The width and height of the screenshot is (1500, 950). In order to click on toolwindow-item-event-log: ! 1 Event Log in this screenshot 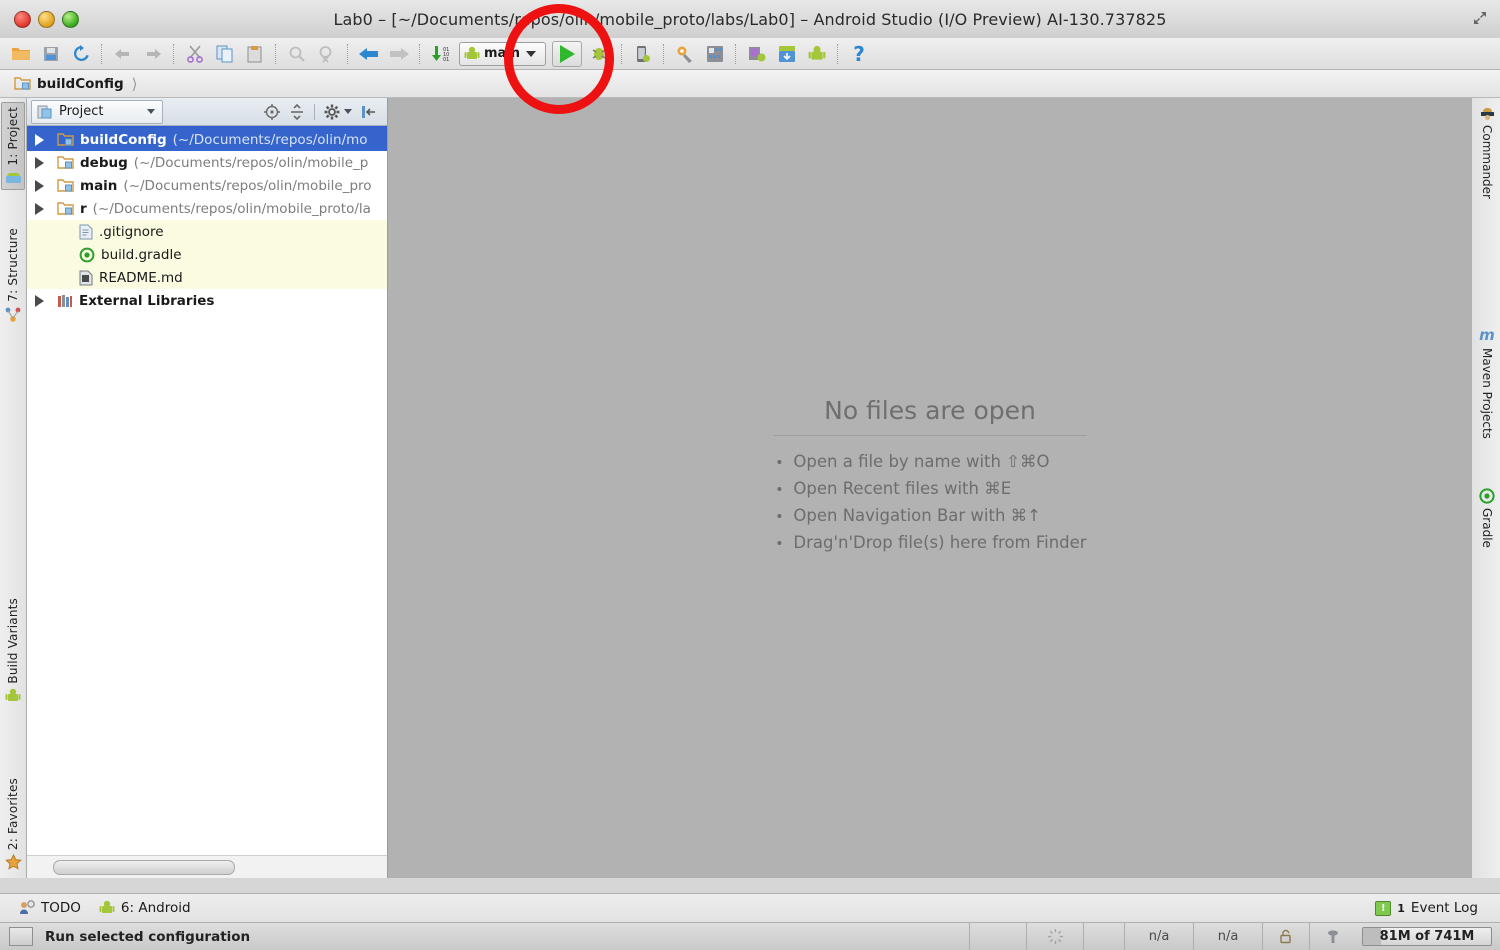, I will do `click(1426, 908)`.